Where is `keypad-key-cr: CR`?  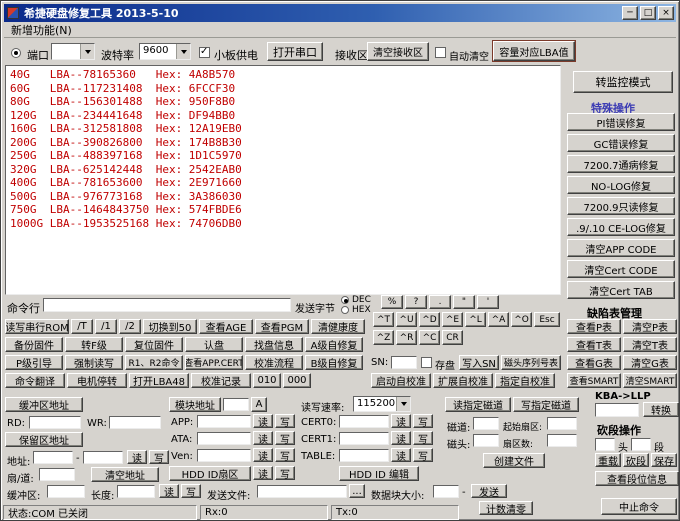 keypad-key-cr: CR is located at coordinates (452, 337).